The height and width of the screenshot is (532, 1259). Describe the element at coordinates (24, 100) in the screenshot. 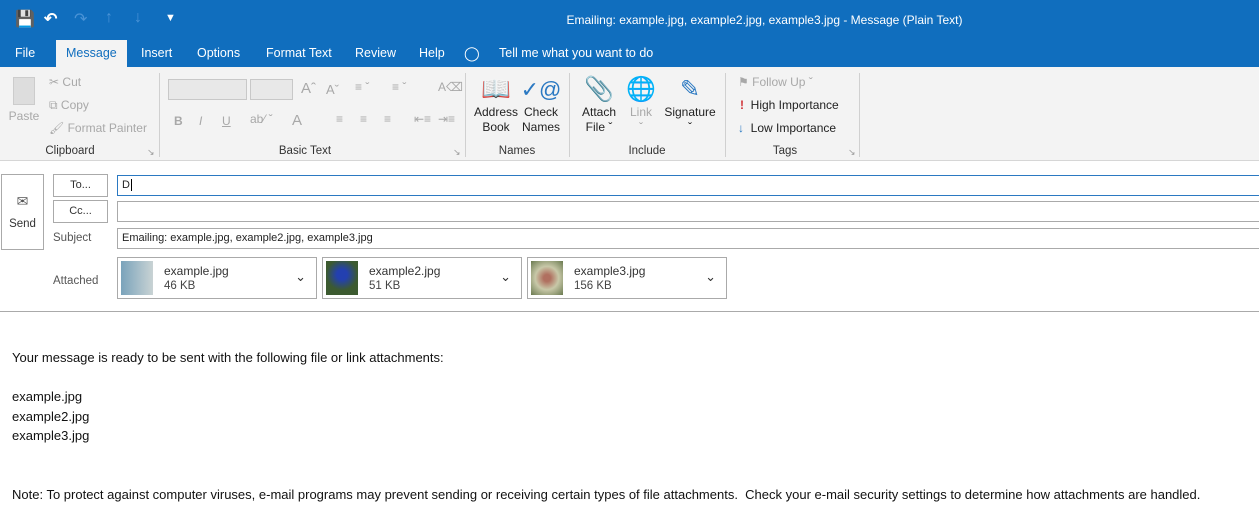

I see `paste-button: Paste` at that location.